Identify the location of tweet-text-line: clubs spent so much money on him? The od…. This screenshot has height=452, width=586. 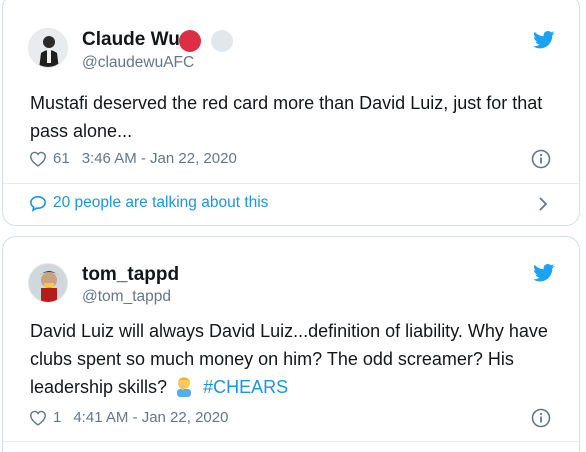
(272, 359).